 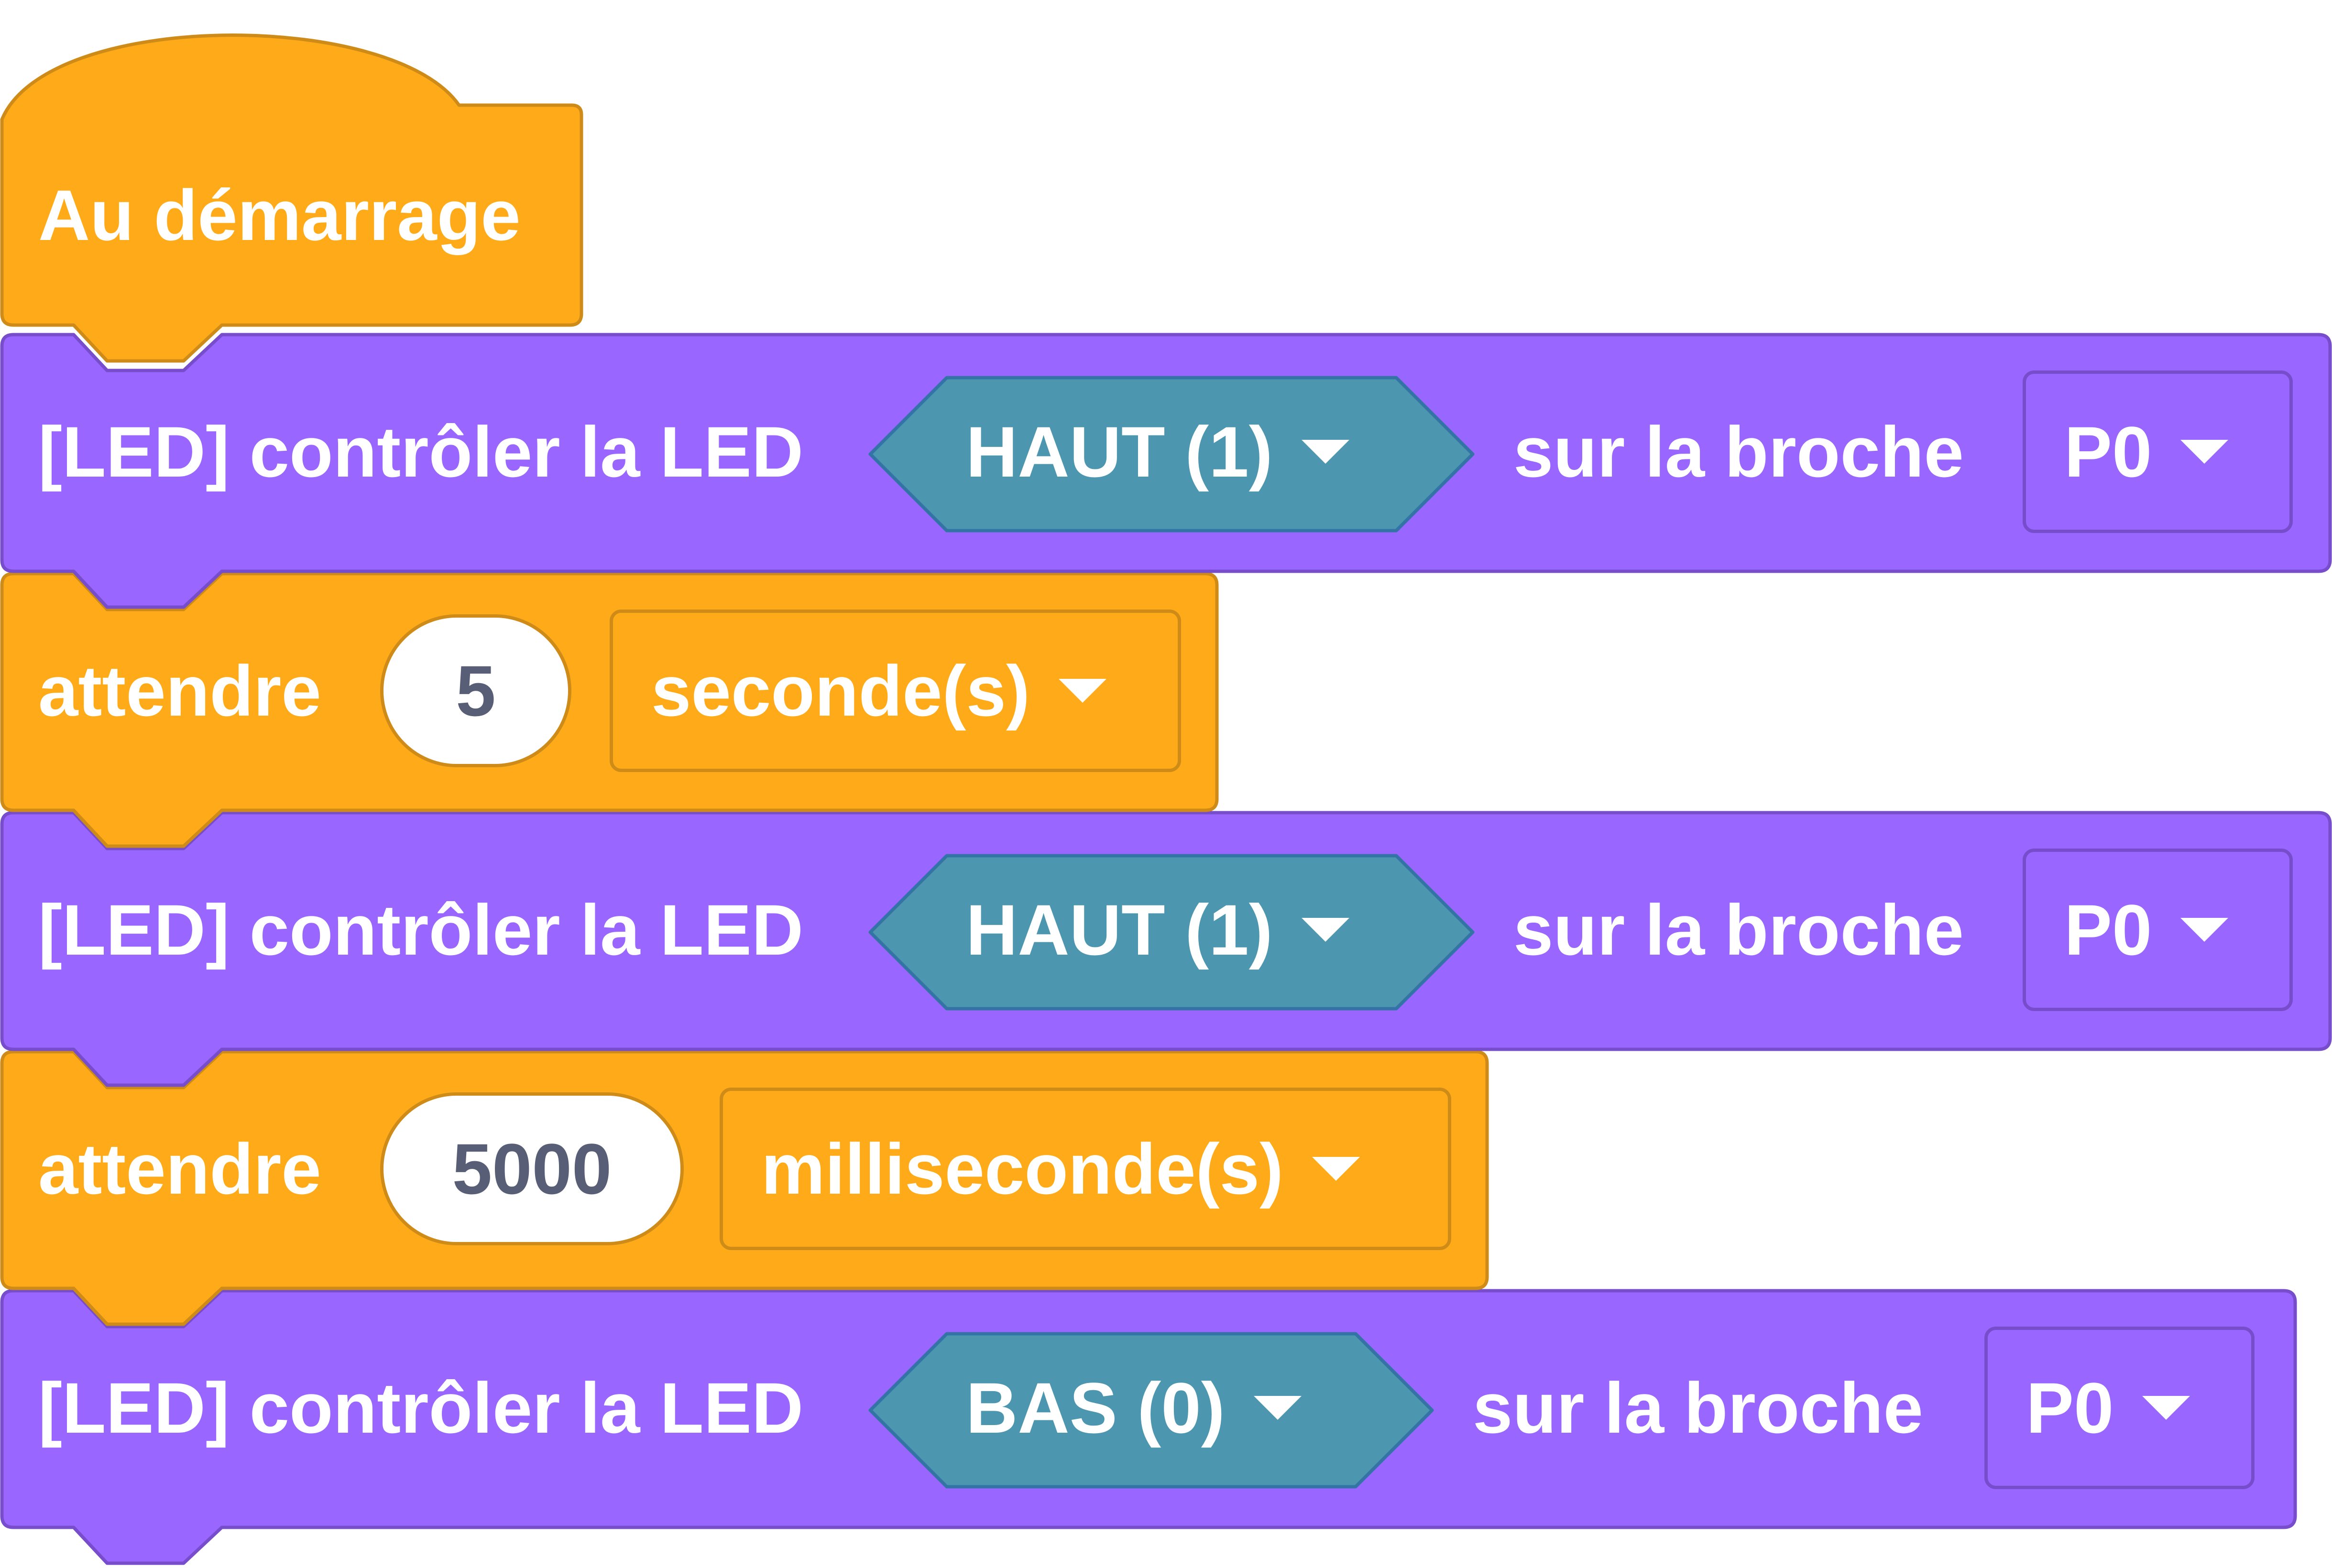 What do you see at coordinates (1022, 1168) in the screenshot?
I see `wait-unit-value: milliseconde(s)` at bounding box center [1022, 1168].